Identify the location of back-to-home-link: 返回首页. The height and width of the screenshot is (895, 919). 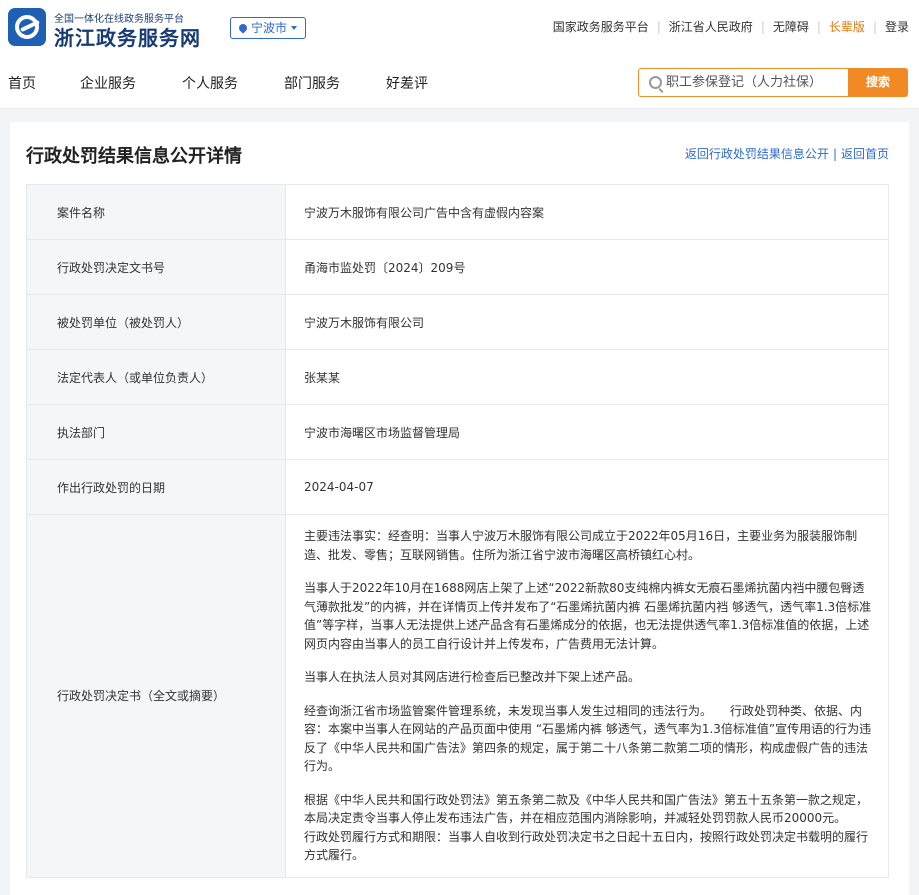
(865, 154).